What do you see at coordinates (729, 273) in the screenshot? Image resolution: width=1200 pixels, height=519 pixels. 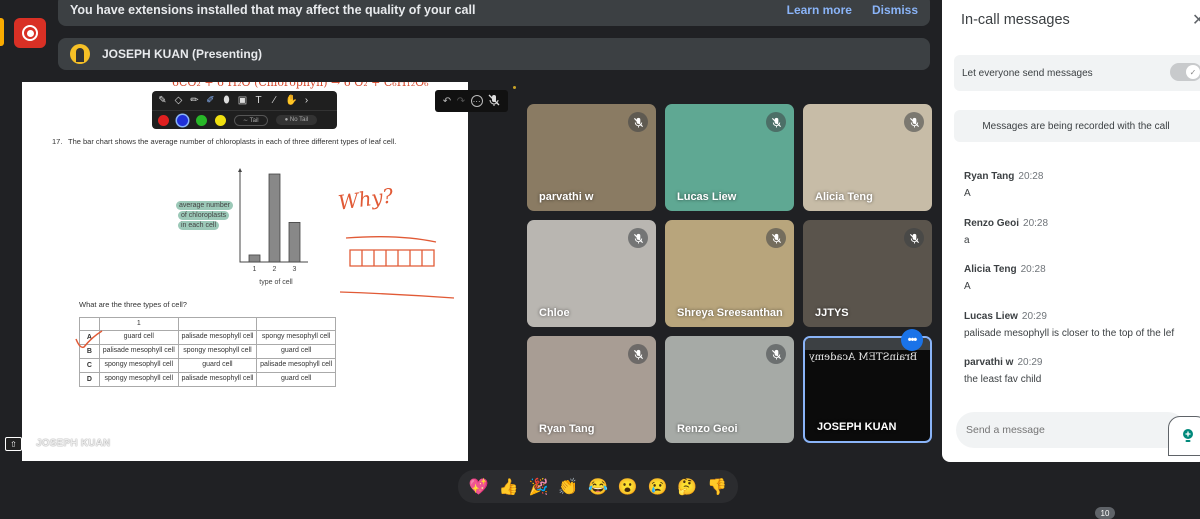 I see `participant-tile: Shreya Sreesanthan` at bounding box center [729, 273].